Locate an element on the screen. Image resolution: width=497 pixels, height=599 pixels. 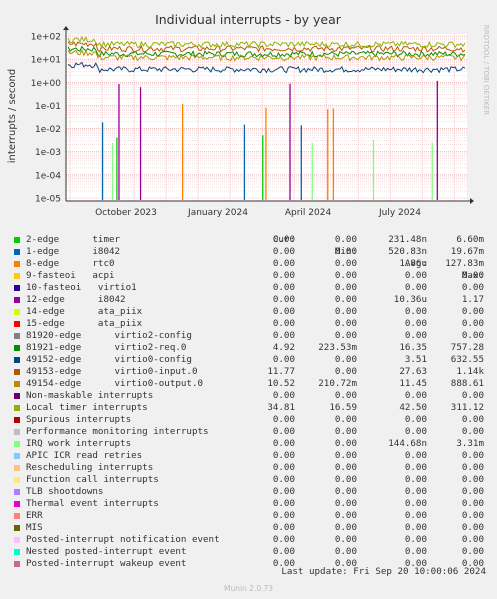
legend-row: 10-fasteoi virtio1 0.00 0.00 0.00 0.00 is located at coordinates (248, 288).